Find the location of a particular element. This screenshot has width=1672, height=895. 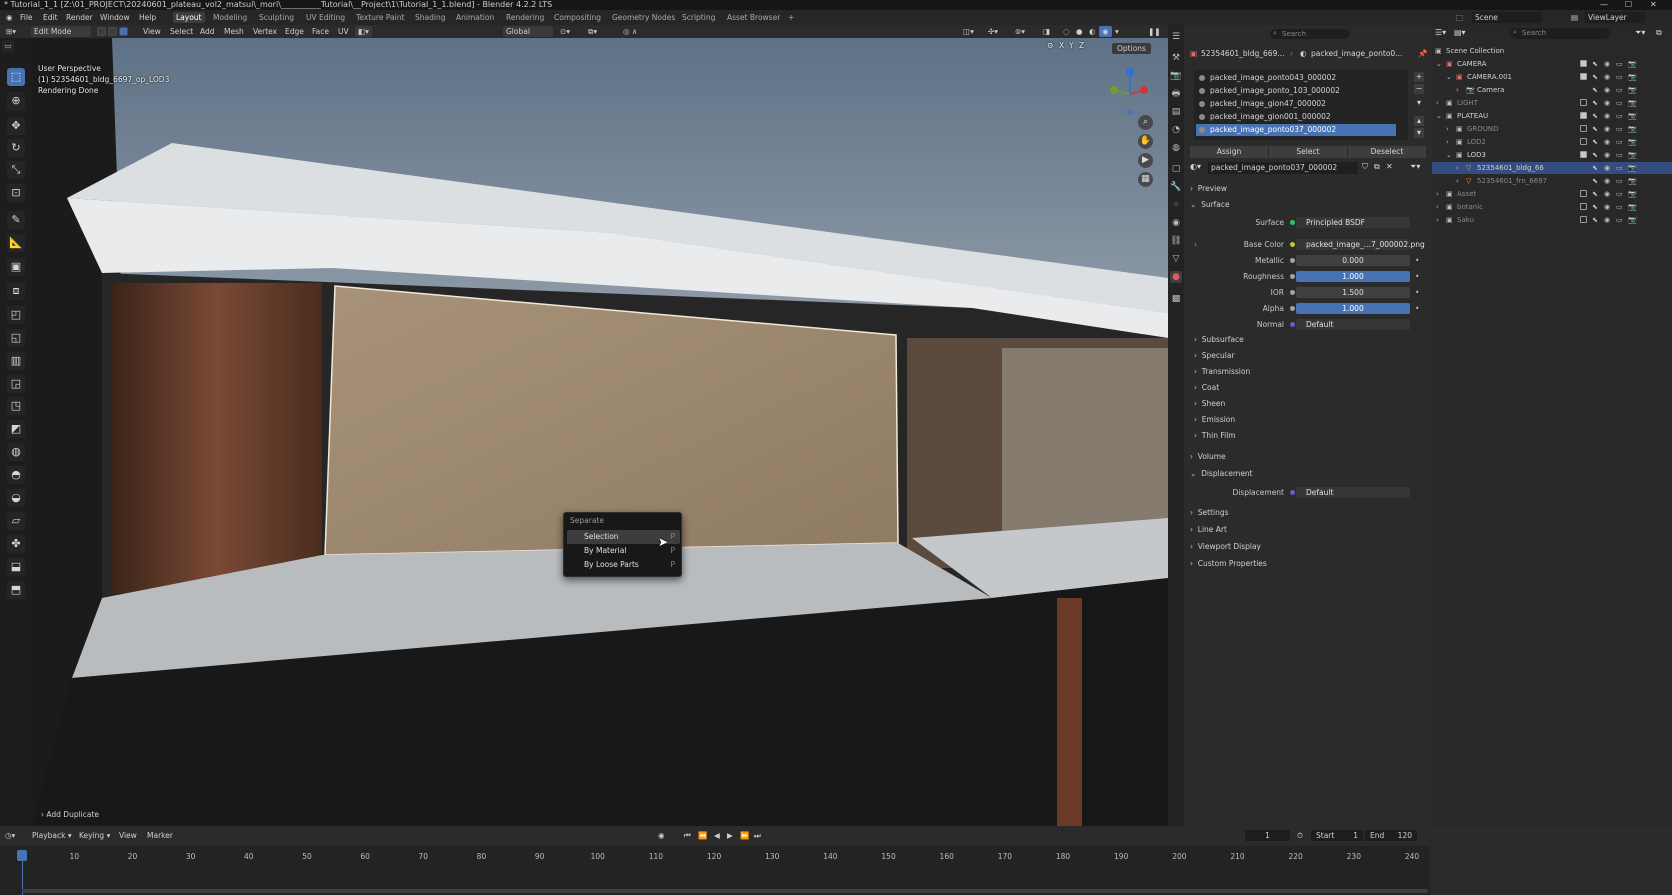

outliner-row: › ▽ 52354601_bldg_66 ⬉ ◉ ▭ 📷 is located at coordinates (1552, 168).